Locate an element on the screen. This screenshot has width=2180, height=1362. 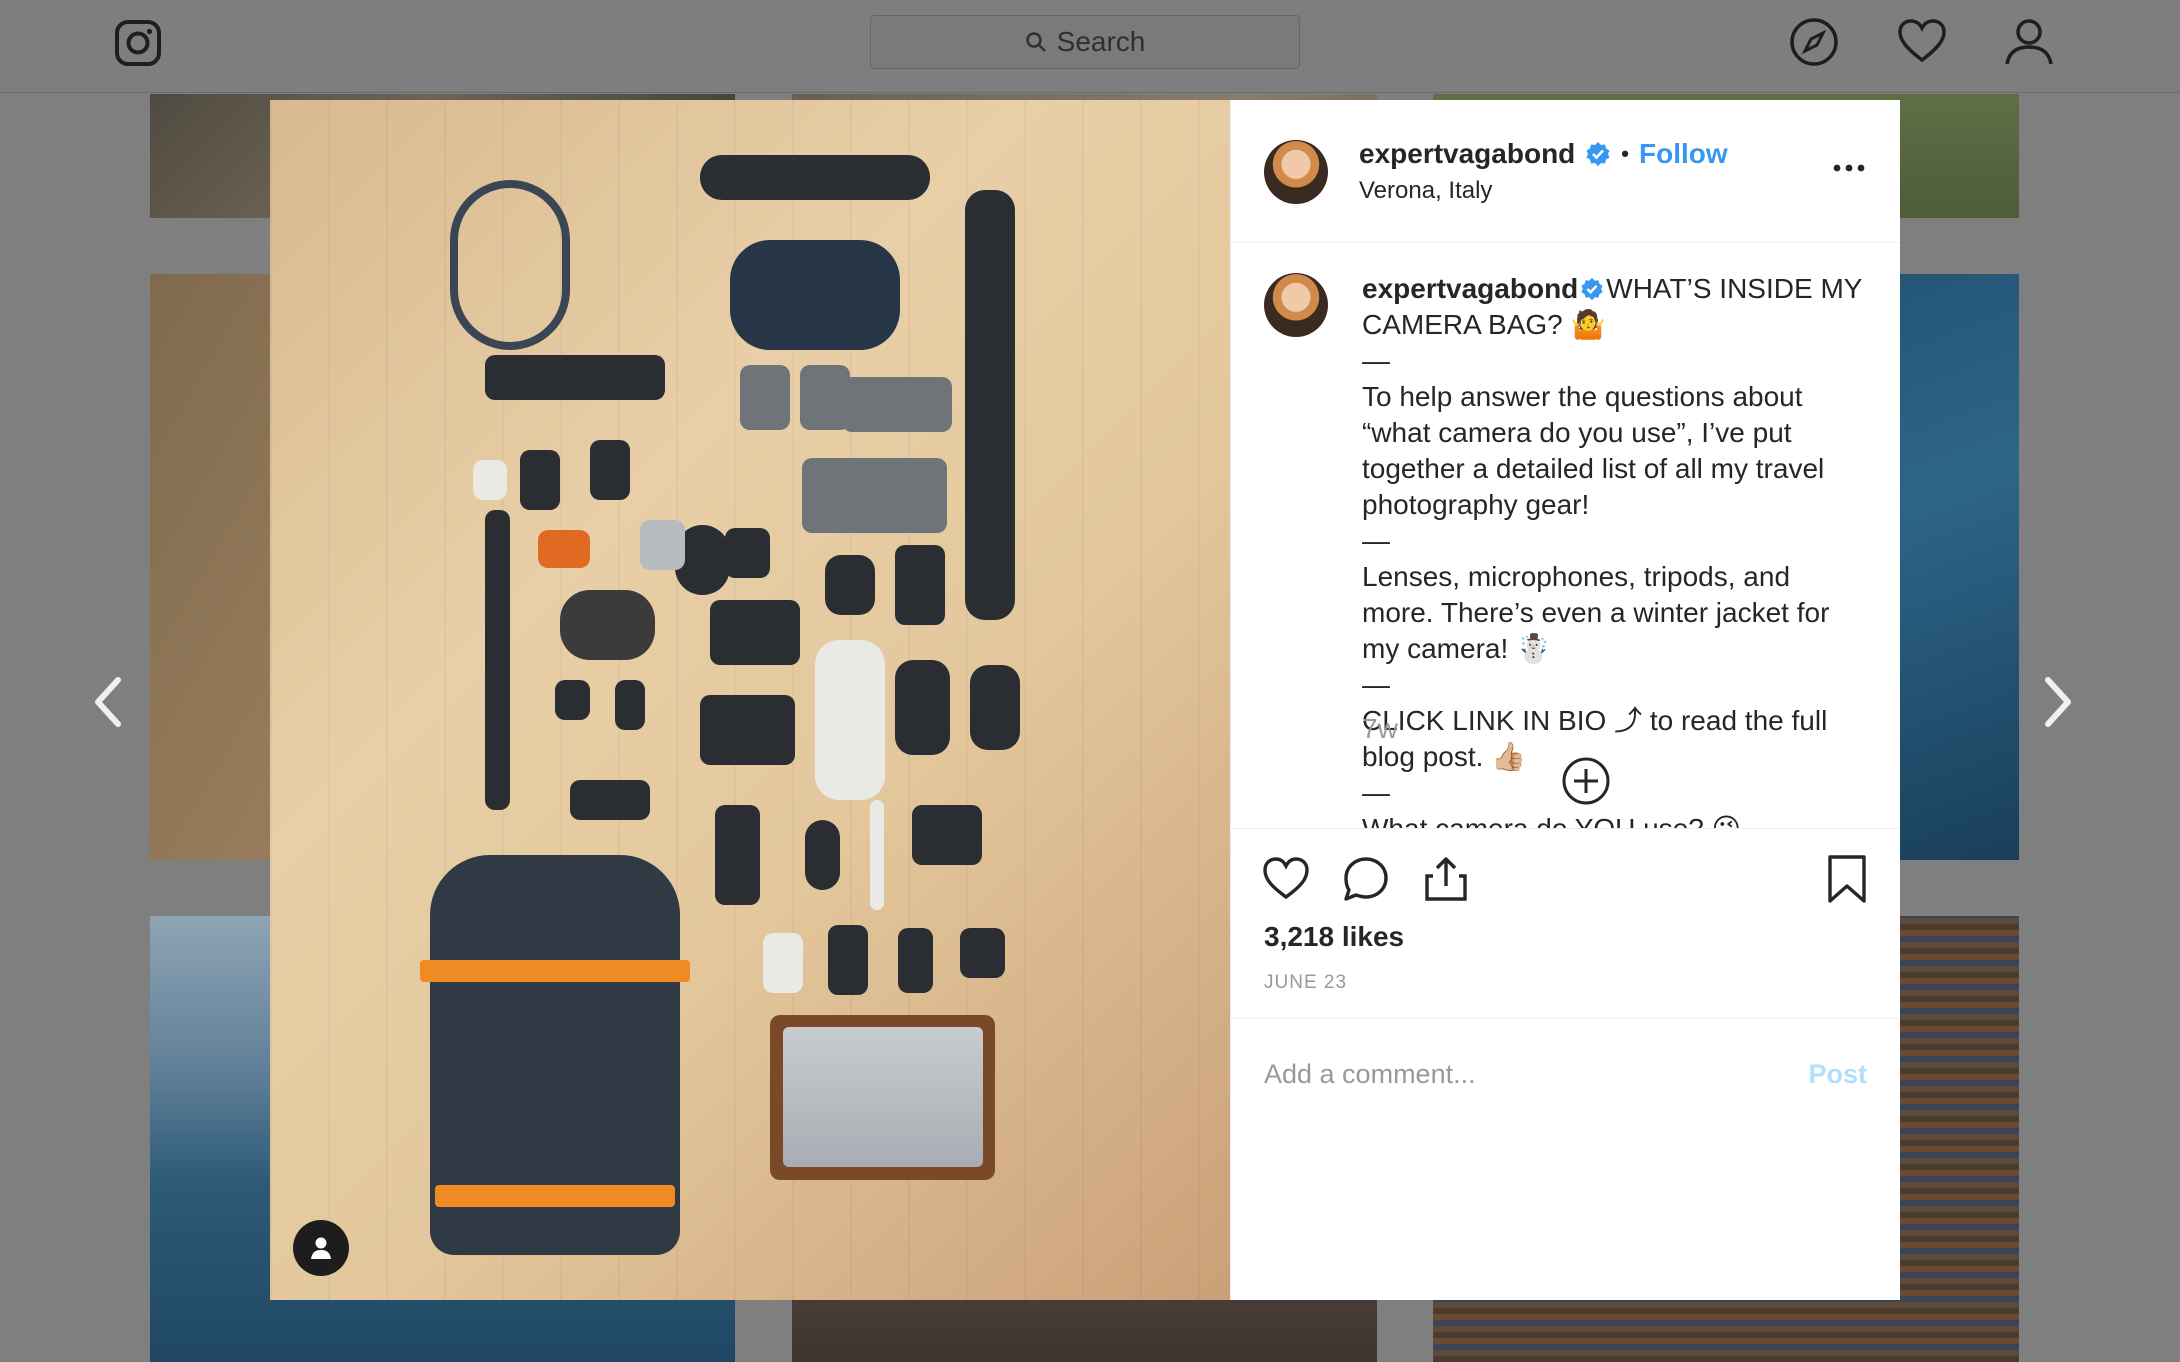
header-user-line: expertvagabond • Follow is located at coordinates (1543, 154).